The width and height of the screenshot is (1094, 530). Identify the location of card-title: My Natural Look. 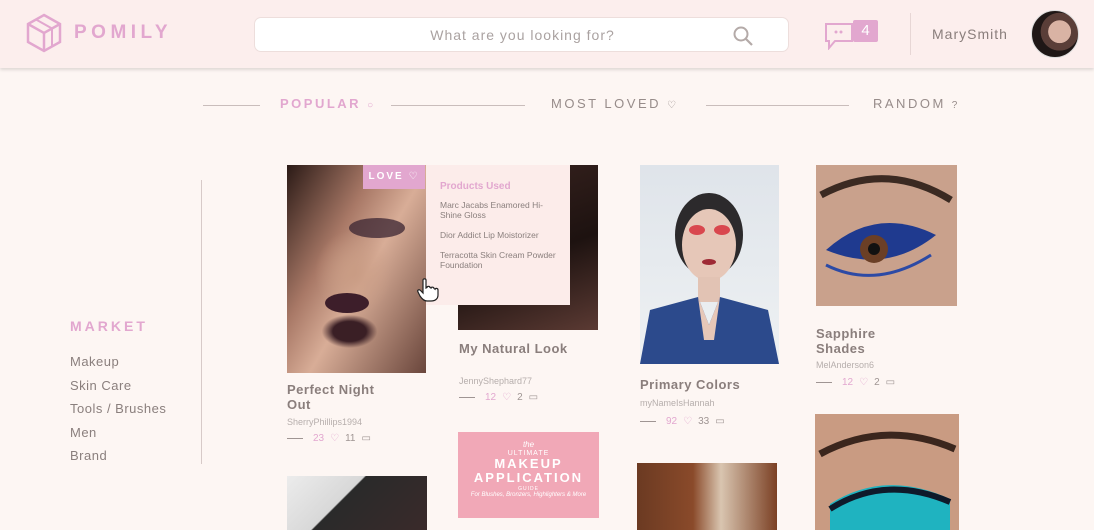
(514, 348).